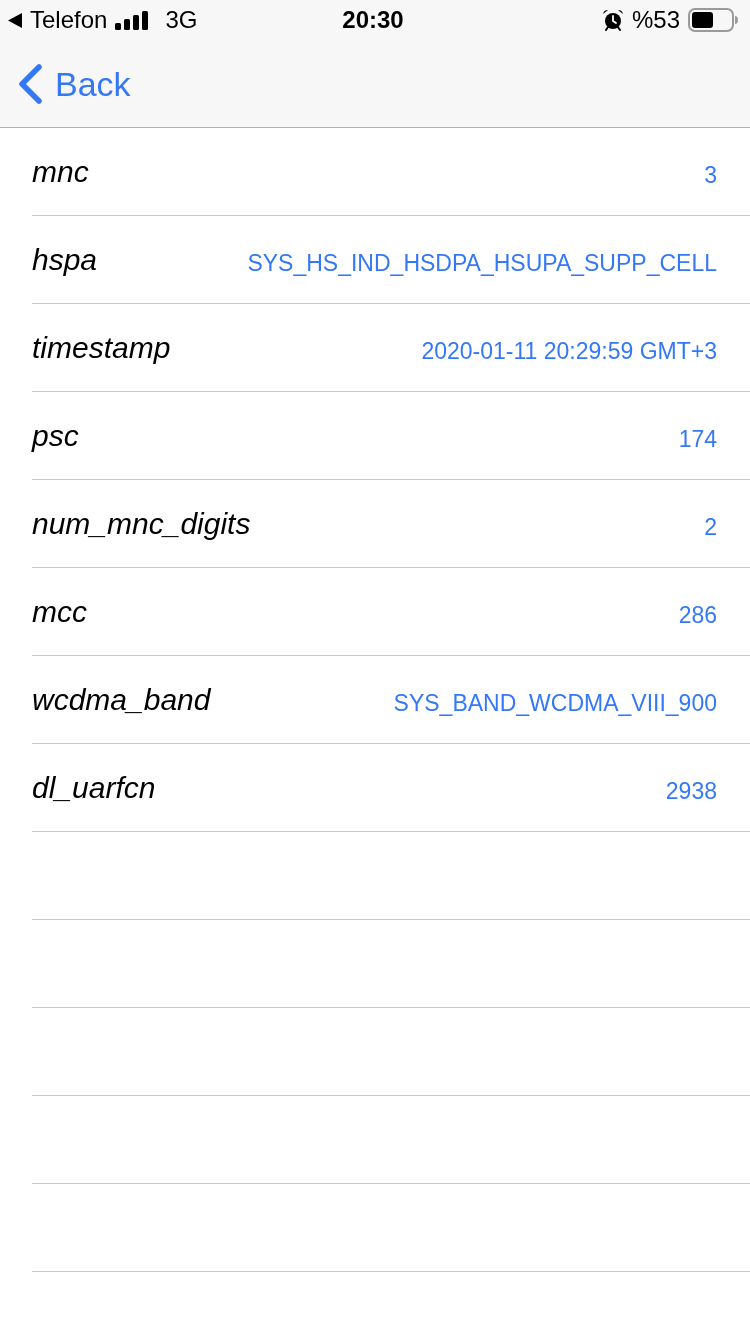 Image resolution: width=750 pixels, height=1334 pixels. I want to click on chevron-left-icon, so click(30, 83).